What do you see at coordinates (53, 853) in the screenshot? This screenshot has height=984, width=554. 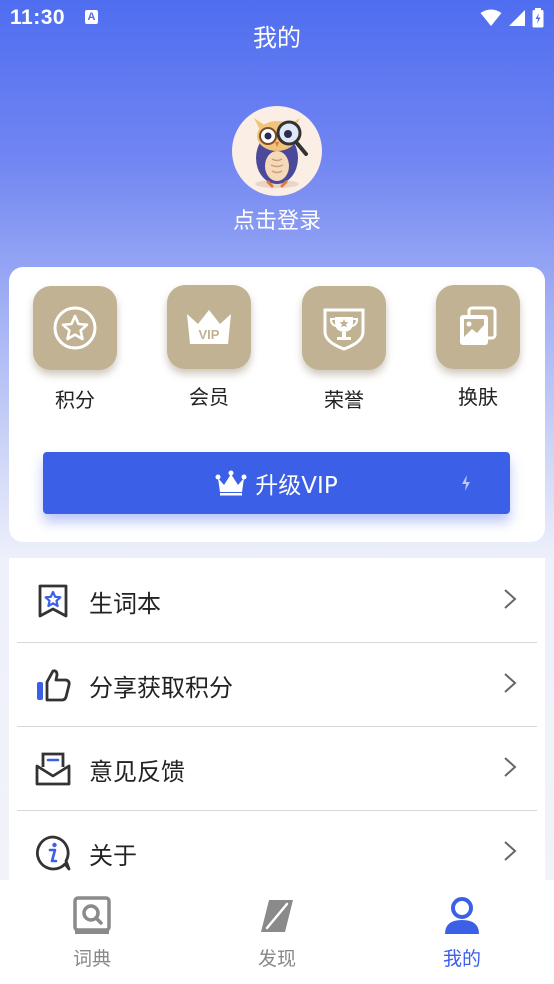 I see `info-icon` at bounding box center [53, 853].